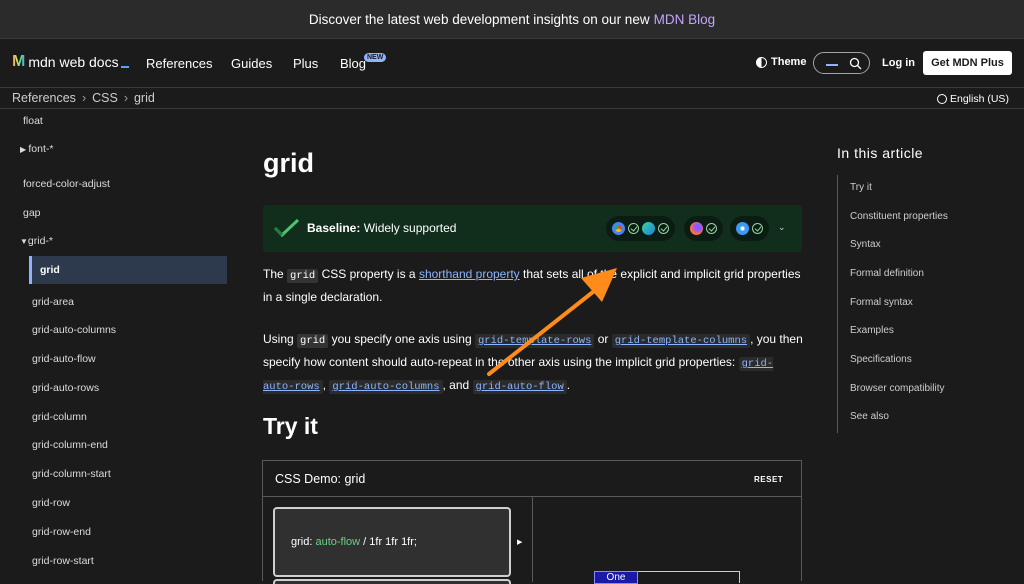  Describe the element at coordinates (703, 228) in the screenshot. I see `browser-group-firefox` at that location.